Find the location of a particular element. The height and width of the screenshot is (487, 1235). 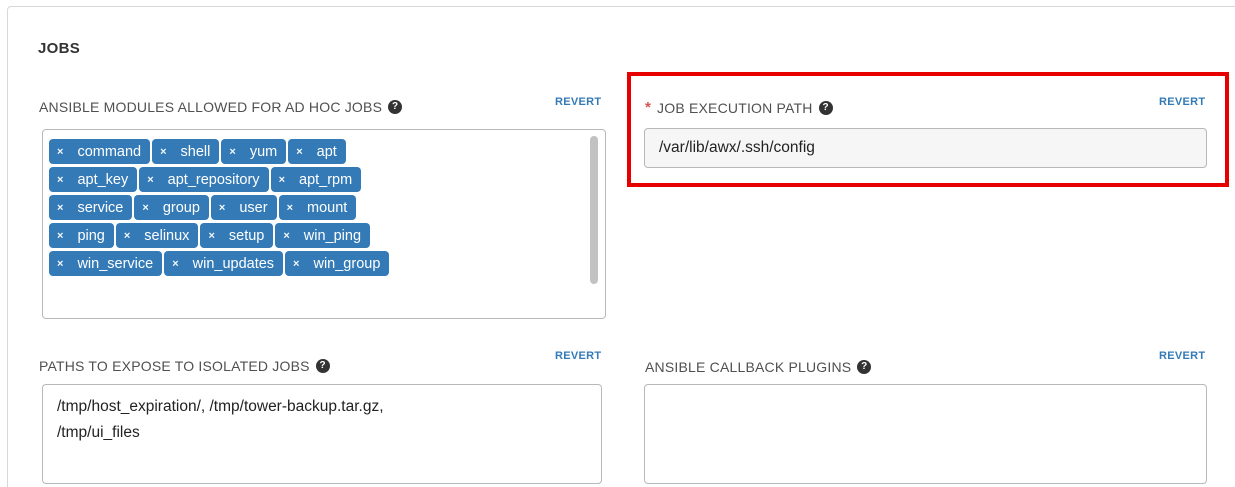

module-tag: × apt_rpm is located at coordinates (316, 179).